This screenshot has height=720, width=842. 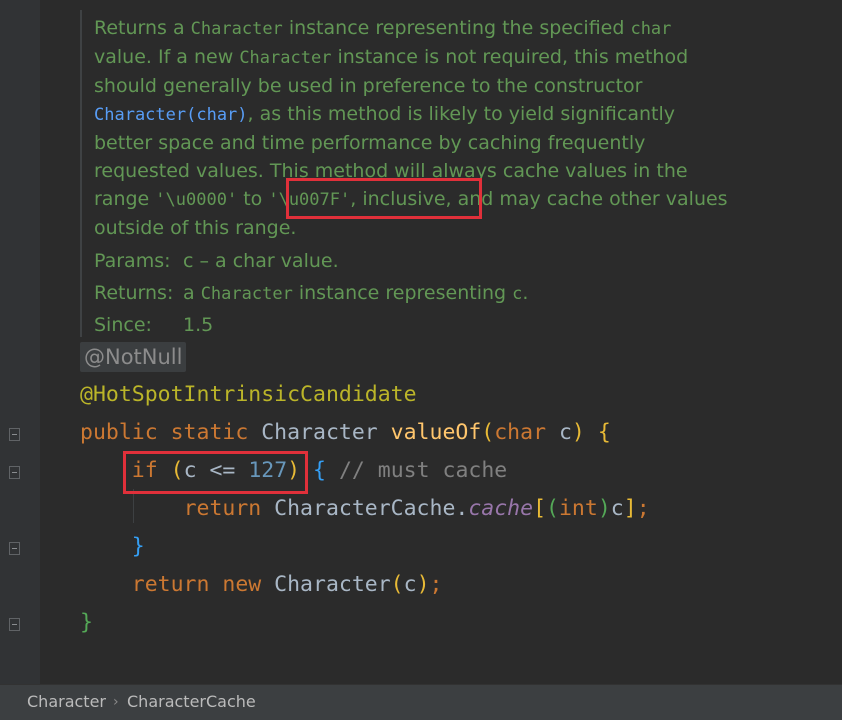 What do you see at coordinates (171, 115) in the screenshot?
I see `constructor-link: Character(char)` at bounding box center [171, 115].